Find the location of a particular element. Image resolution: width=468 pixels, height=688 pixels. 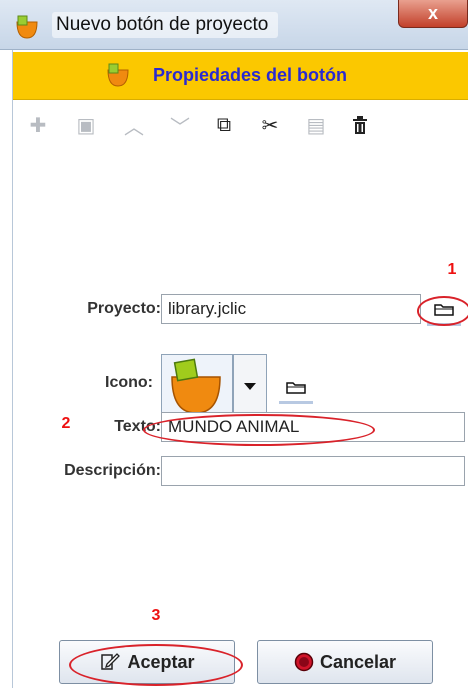

copy-icon: ⧉ is located at coordinates (224, 125).